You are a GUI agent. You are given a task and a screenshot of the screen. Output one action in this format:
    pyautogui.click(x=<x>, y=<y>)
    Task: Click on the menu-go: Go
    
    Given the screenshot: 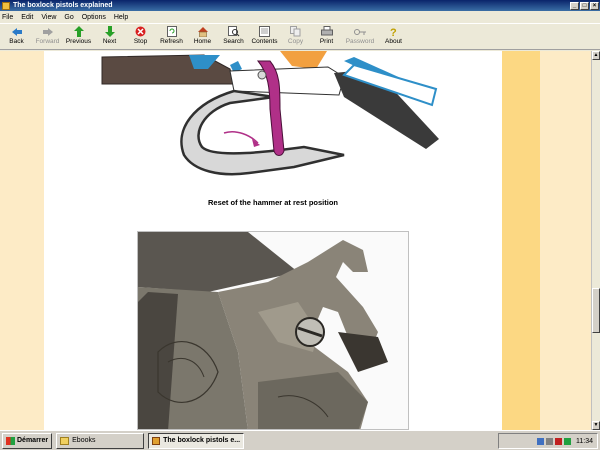 What is the action you would take?
    pyautogui.click(x=68, y=17)
    